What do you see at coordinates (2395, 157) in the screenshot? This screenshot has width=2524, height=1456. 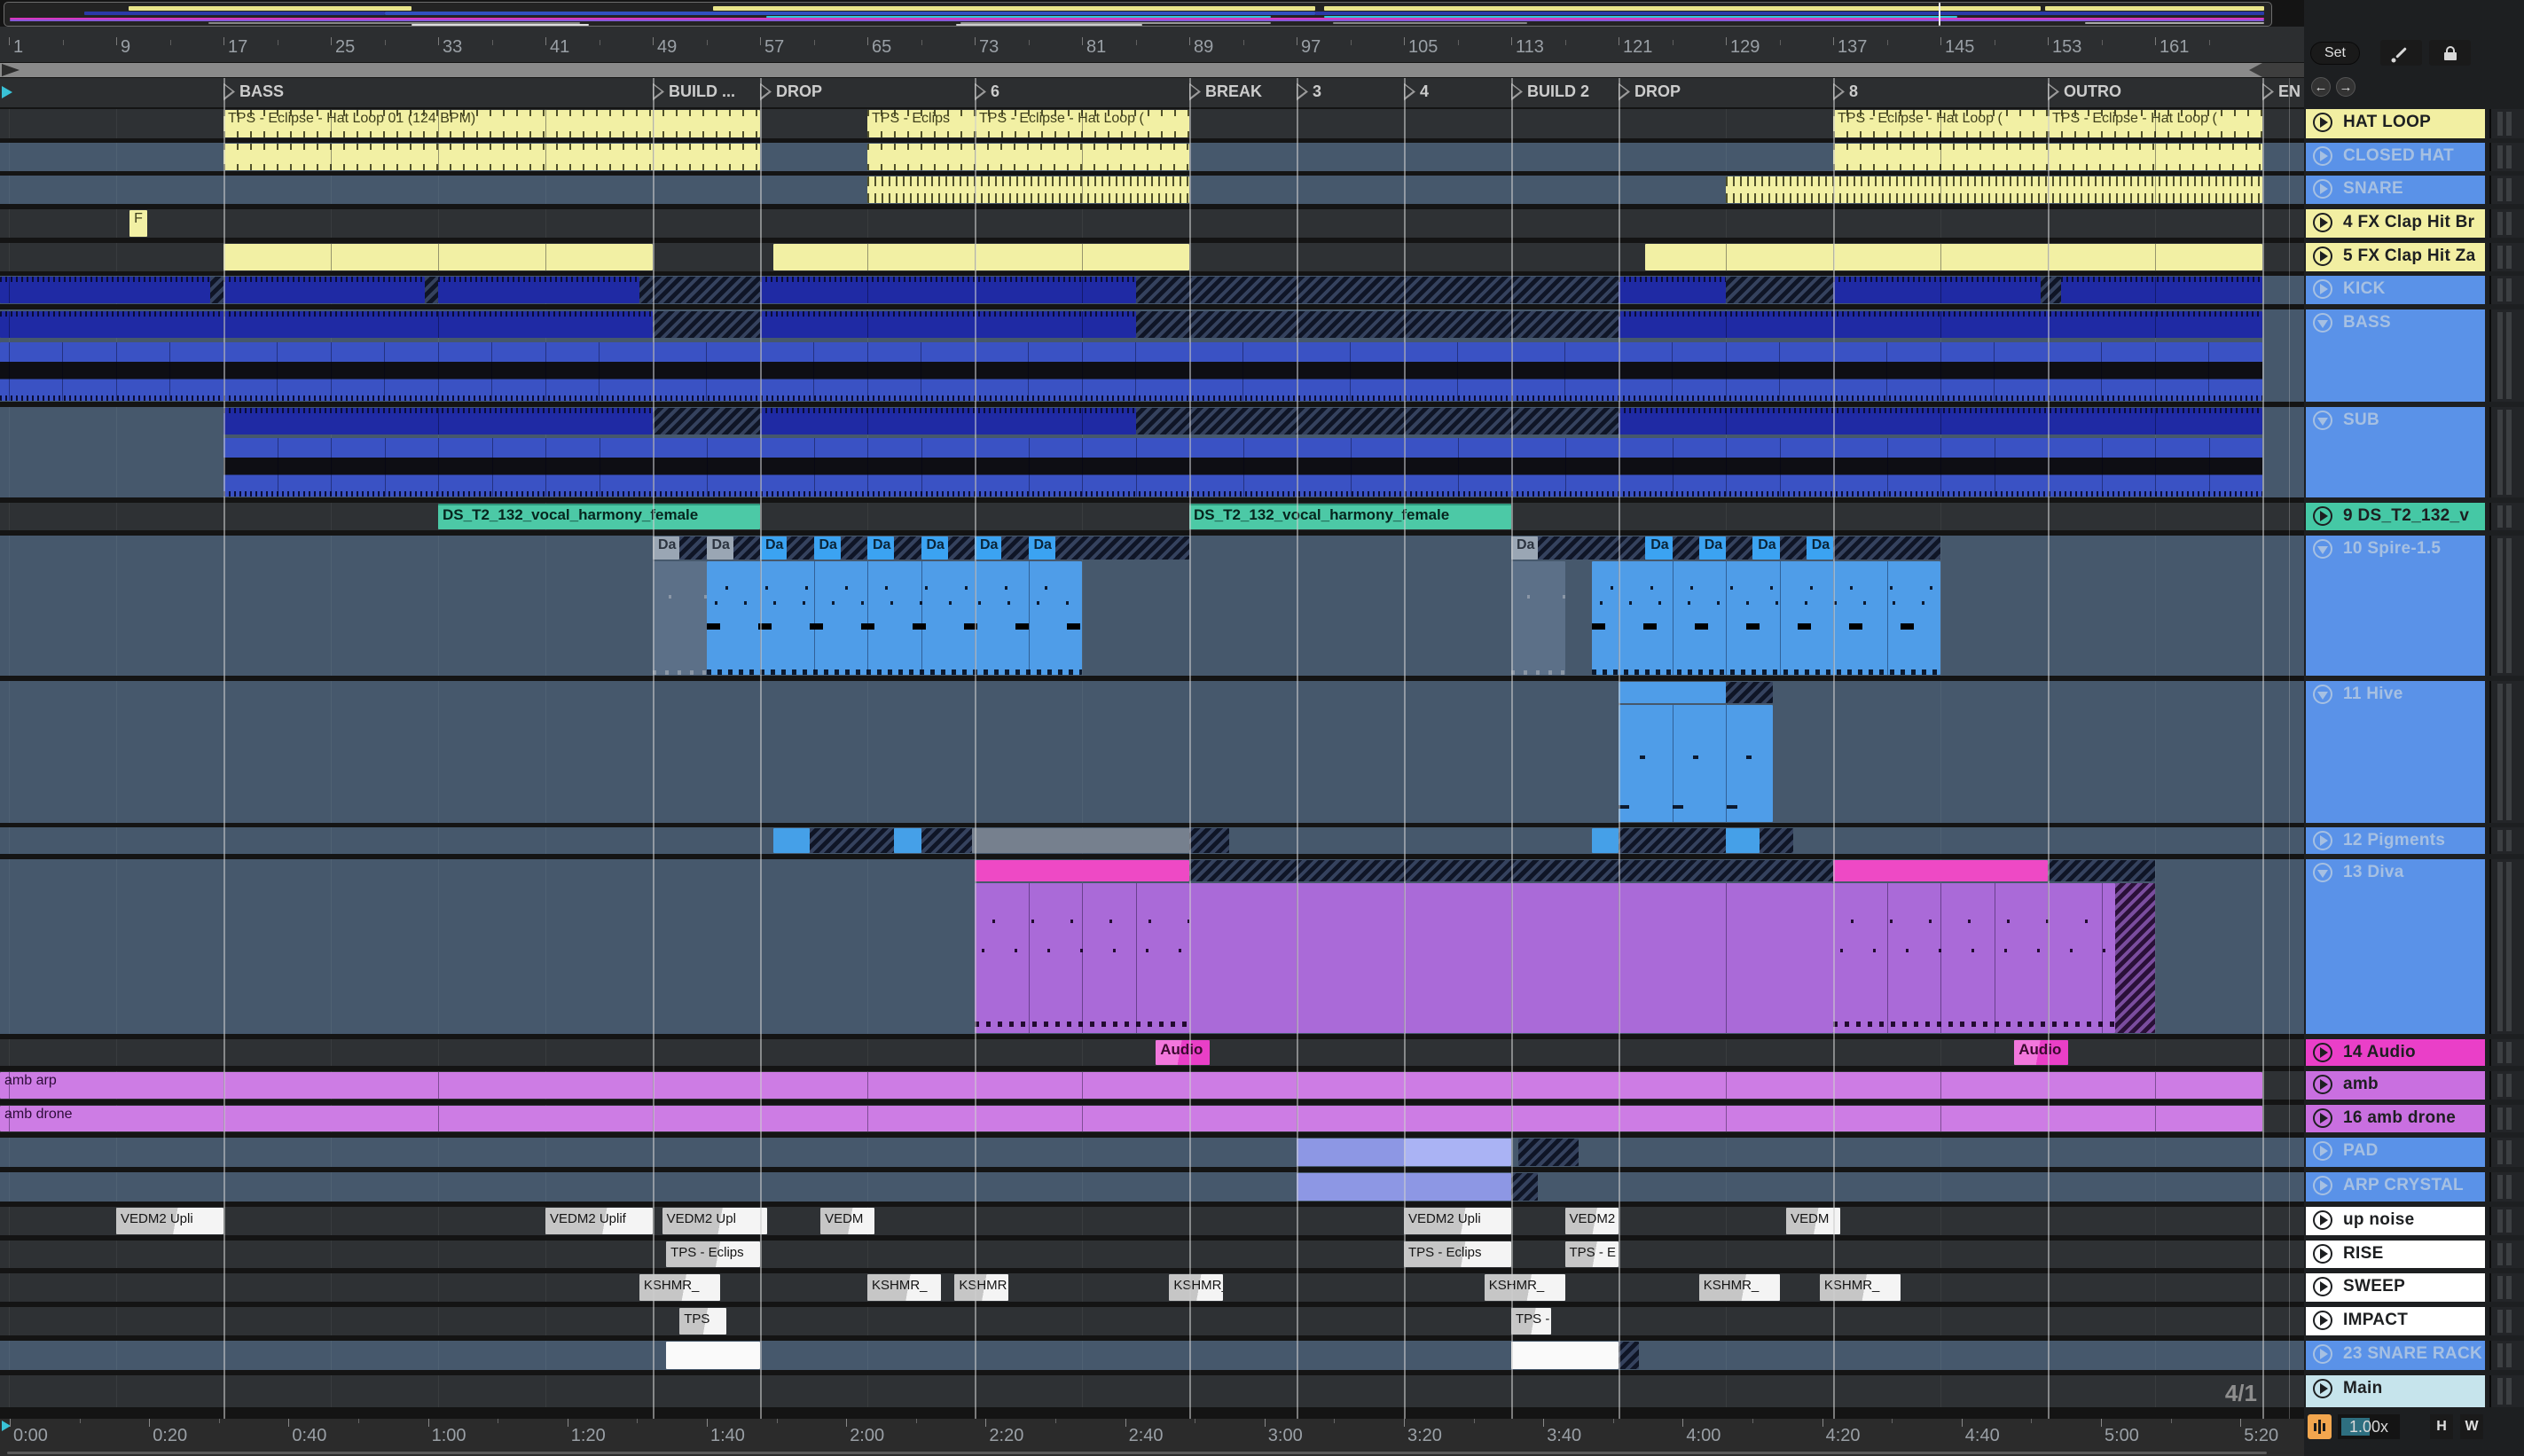 I see `track-header-closed-hat: CLOSED HAT` at bounding box center [2395, 157].